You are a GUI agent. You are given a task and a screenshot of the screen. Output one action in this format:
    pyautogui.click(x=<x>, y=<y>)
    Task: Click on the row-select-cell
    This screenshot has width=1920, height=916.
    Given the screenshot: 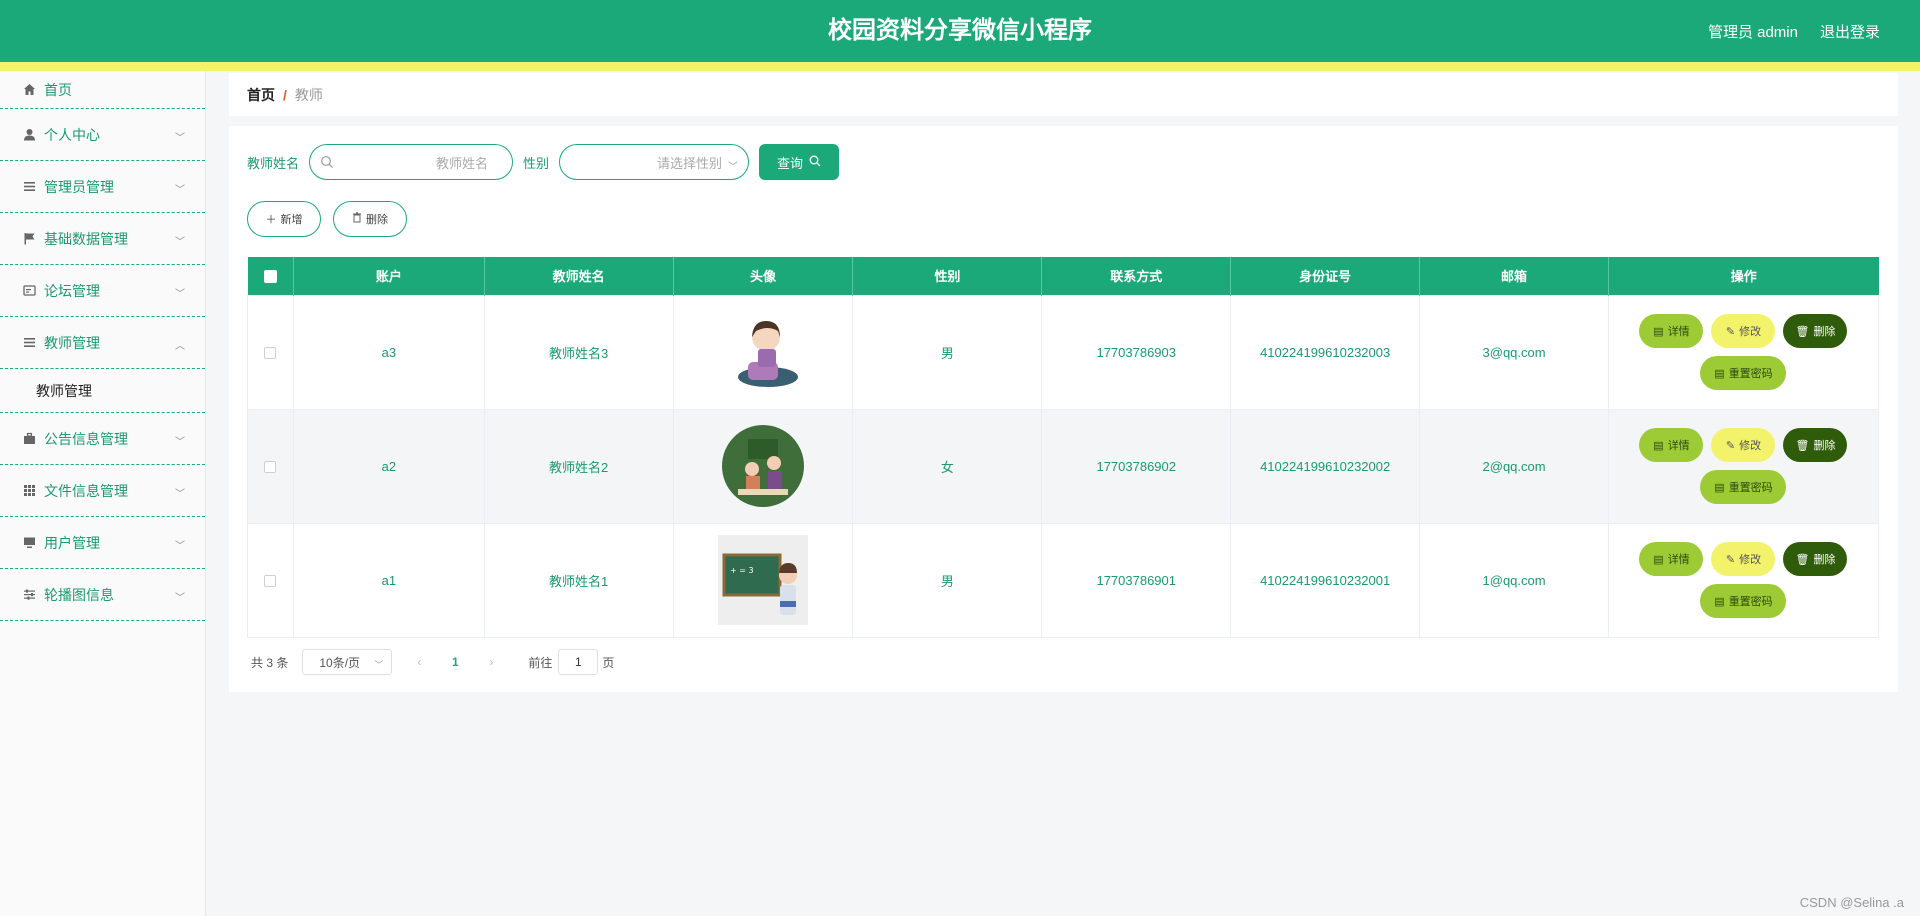 What is the action you would take?
    pyautogui.click(x=270, y=352)
    